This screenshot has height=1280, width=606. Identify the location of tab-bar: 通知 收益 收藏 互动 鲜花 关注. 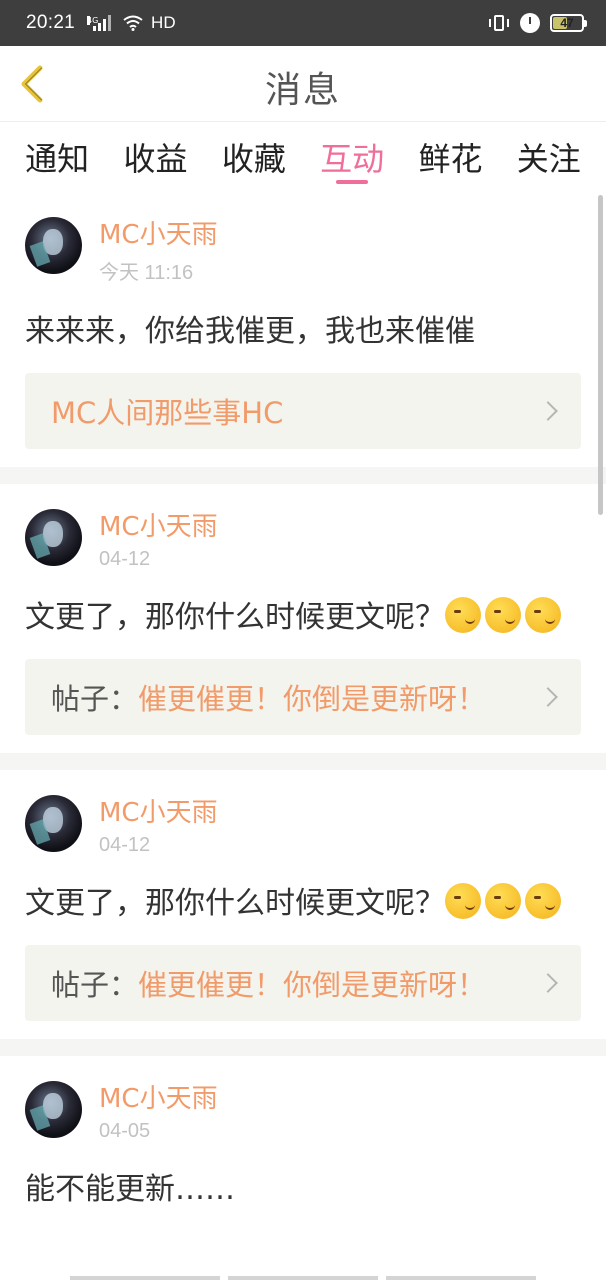
(303, 157).